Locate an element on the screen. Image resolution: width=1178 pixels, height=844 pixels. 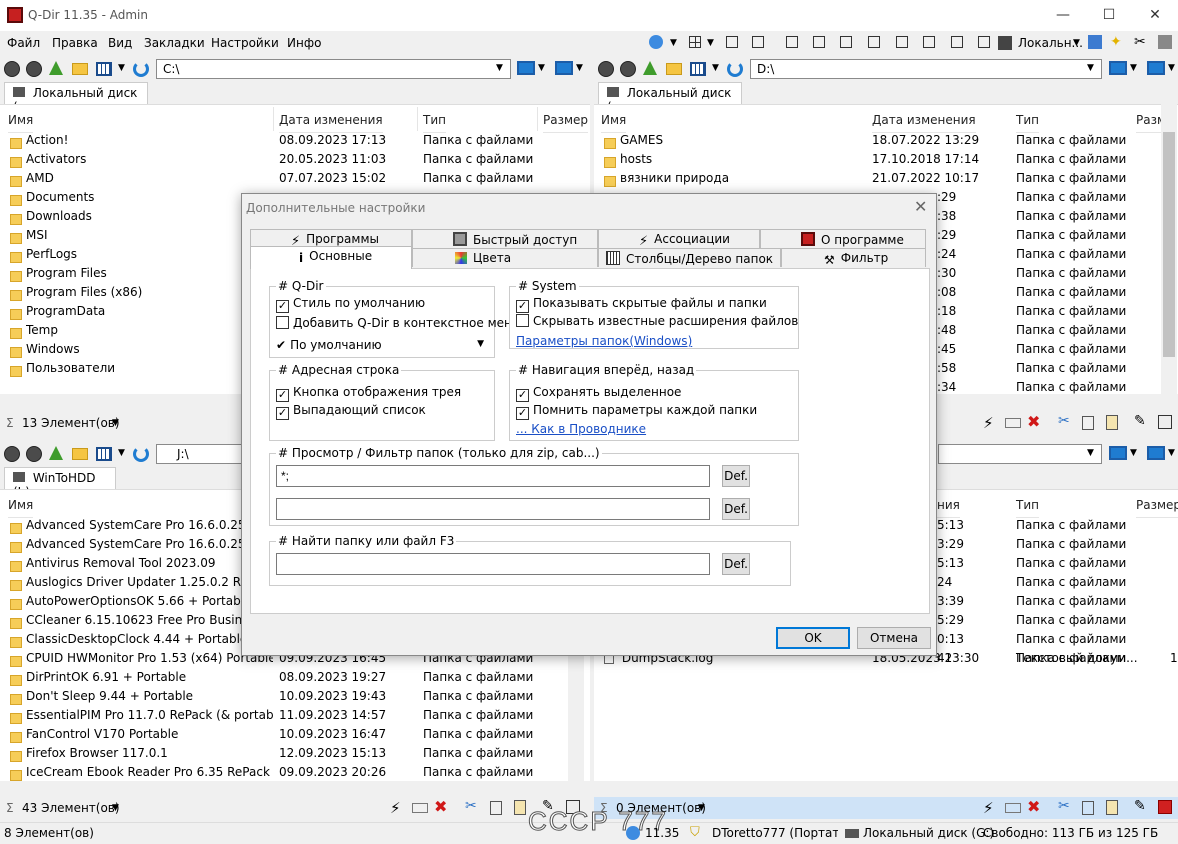
ok-button: OK is located at coordinates (813, 638).